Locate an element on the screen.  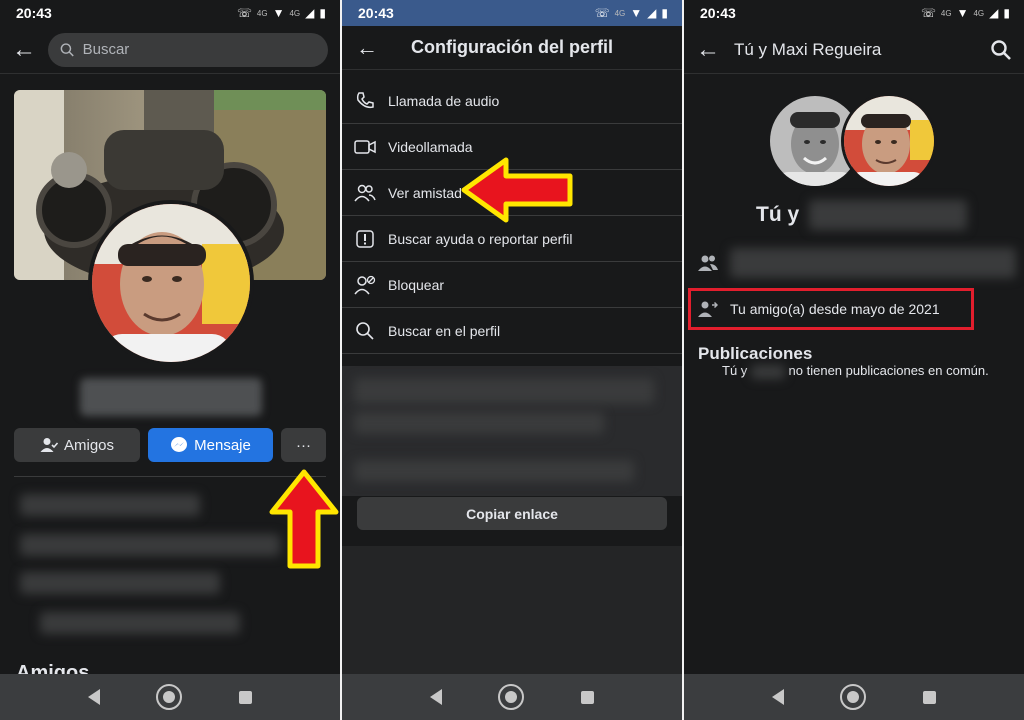
more-options-button: ··· is located at coordinates (303, 445).